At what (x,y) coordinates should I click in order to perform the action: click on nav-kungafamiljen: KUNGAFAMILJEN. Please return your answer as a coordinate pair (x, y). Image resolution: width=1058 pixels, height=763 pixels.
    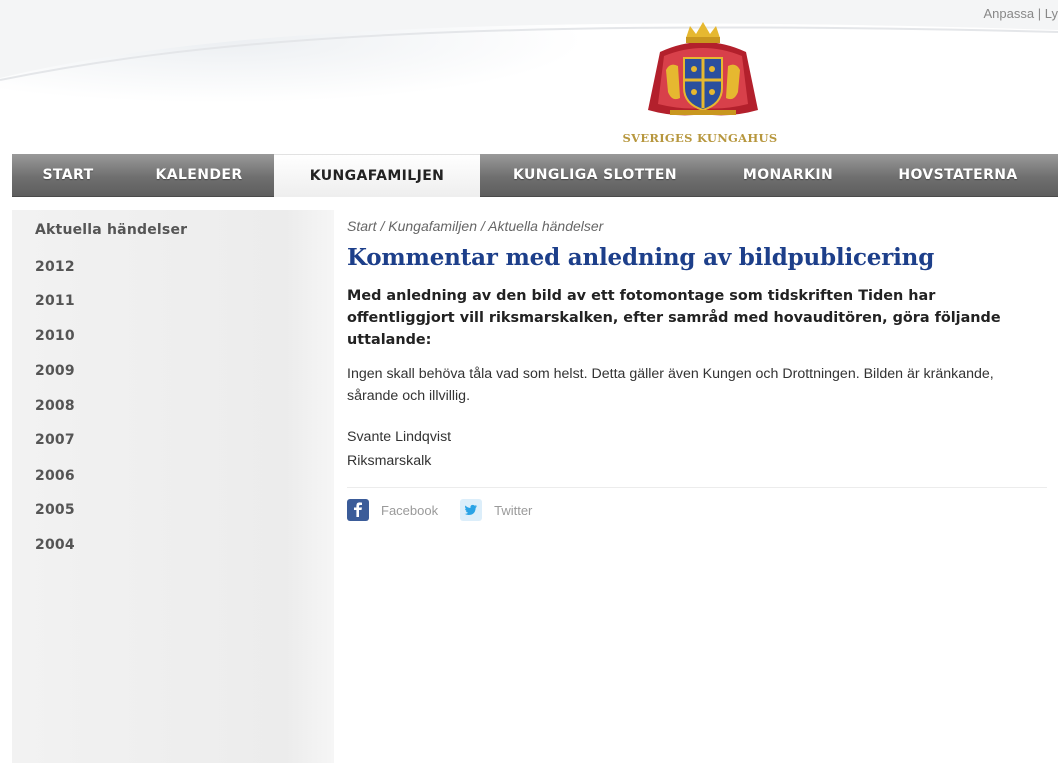
    Looking at the image, I should click on (377, 175).